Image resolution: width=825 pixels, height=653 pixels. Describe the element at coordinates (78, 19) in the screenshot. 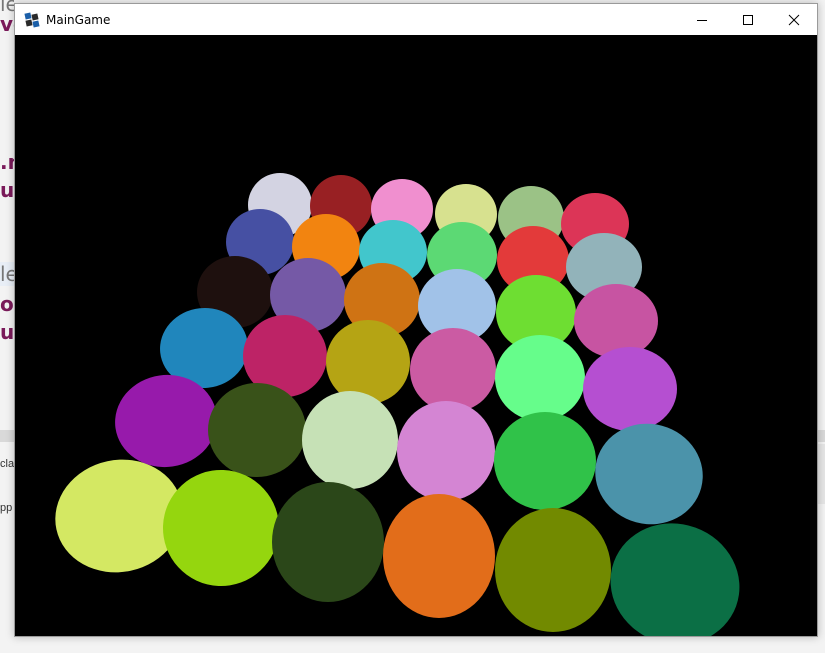

I see `window-title: MainGame` at that location.